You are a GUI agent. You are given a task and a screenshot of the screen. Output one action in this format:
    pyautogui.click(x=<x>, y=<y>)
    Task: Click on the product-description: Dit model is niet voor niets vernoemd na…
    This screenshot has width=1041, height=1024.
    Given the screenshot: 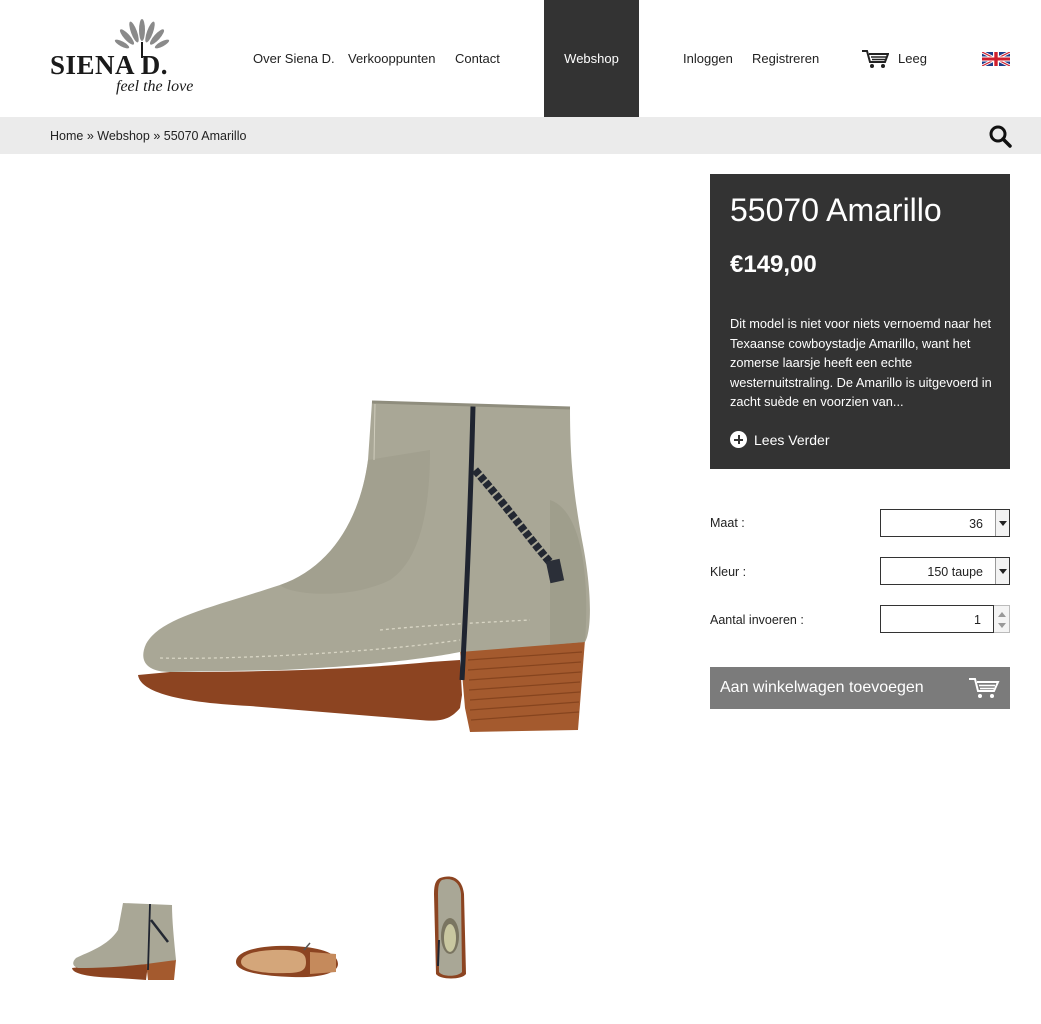 What is the action you would take?
    pyautogui.click(x=861, y=363)
    